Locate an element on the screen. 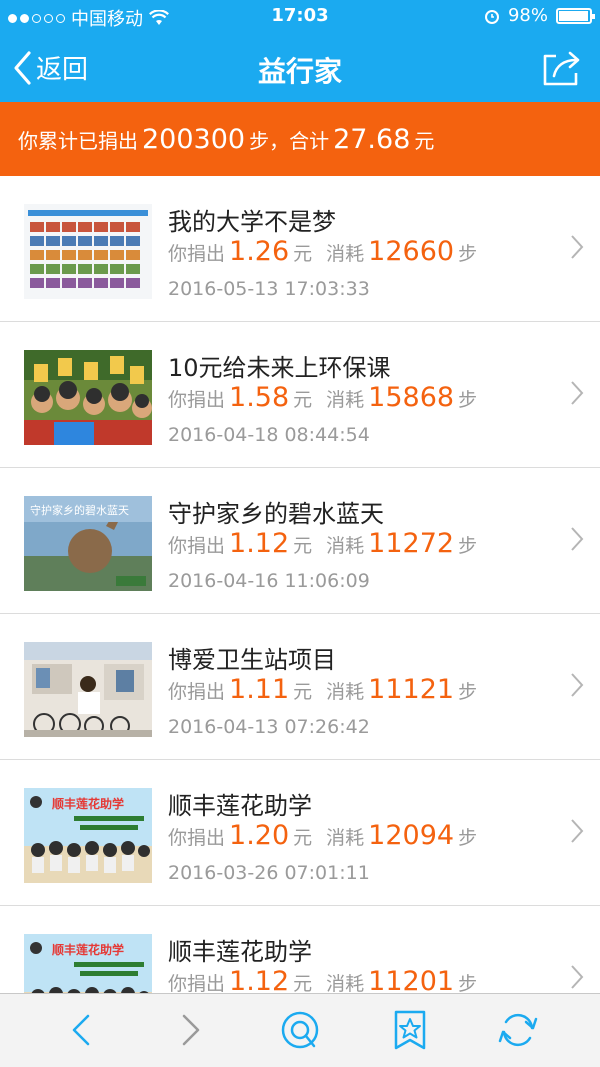 The width and height of the screenshot is (600, 1067). browser-toolbar is located at coordinates (300, 1030).